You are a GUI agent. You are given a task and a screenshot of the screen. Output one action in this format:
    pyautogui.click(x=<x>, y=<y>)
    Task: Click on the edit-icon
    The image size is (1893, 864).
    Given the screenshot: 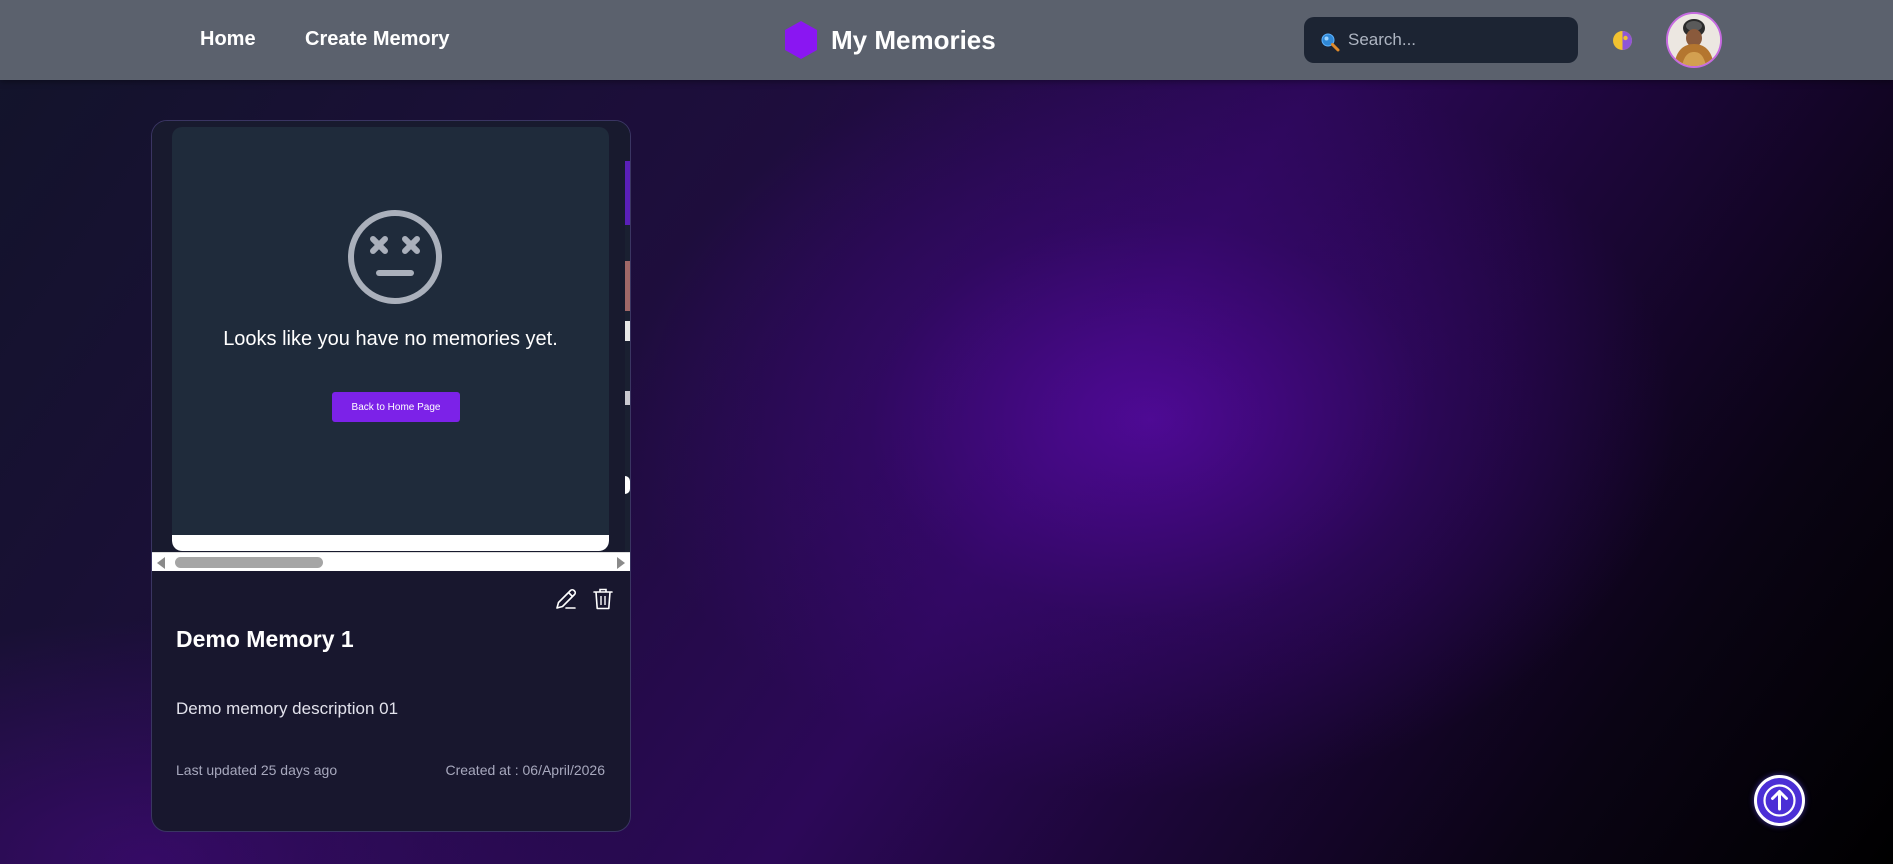 What is the action you would take?
    pyautogui.click(x=566, y=599)
    